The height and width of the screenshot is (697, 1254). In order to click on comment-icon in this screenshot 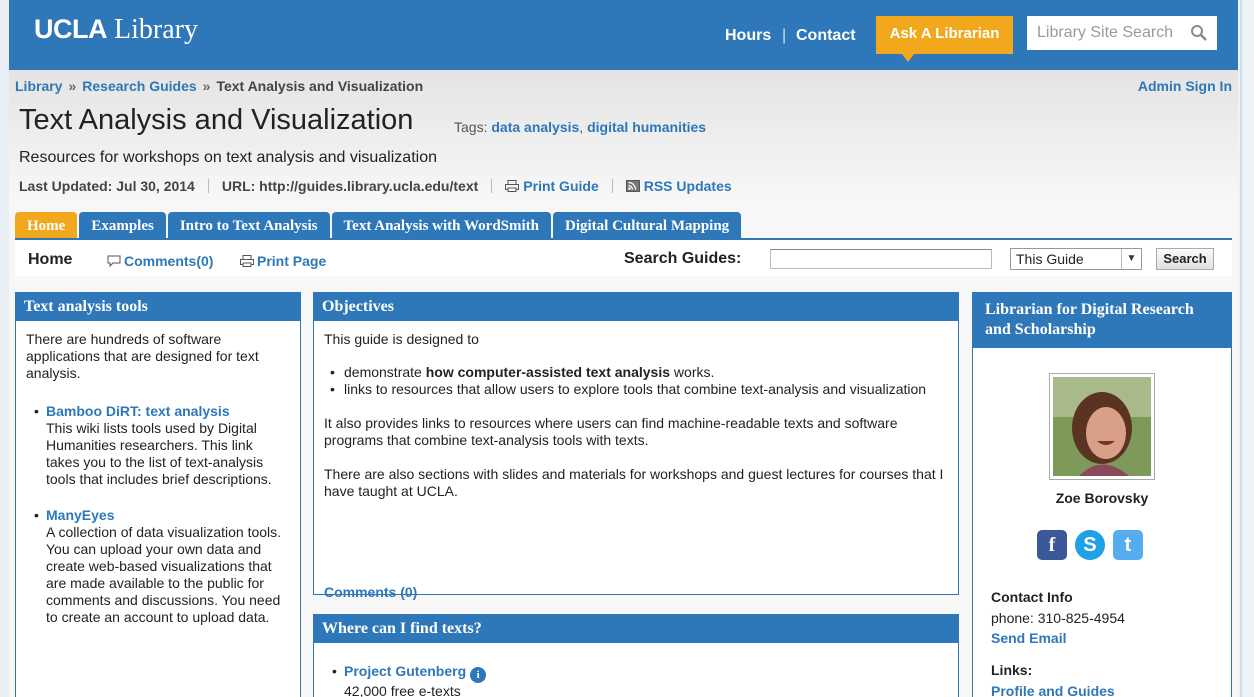, I will do `click(114, 261)`.